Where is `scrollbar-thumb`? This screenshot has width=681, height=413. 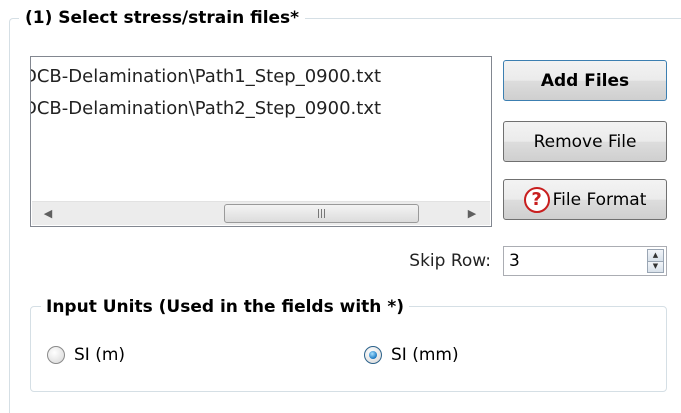 scrollbar-thumb is located at coordinates (321, 213).